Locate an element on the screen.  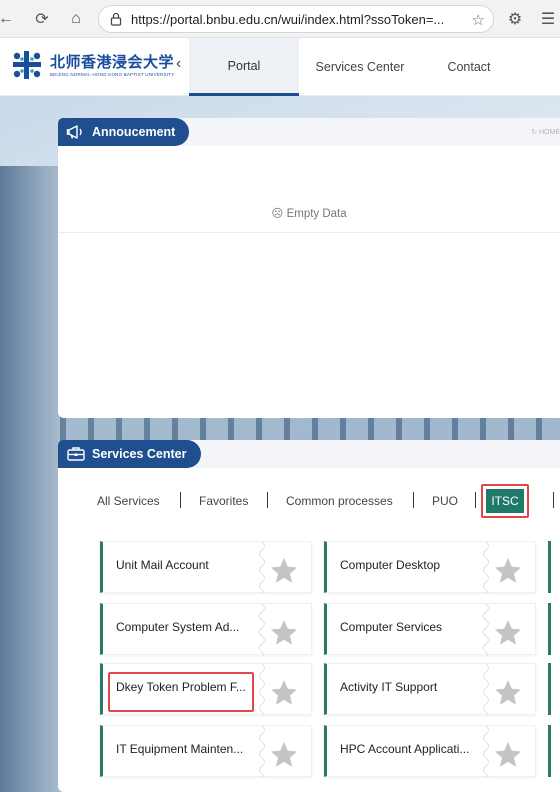
empty-face-icon: ☹ is located at coordinates (277, 214).